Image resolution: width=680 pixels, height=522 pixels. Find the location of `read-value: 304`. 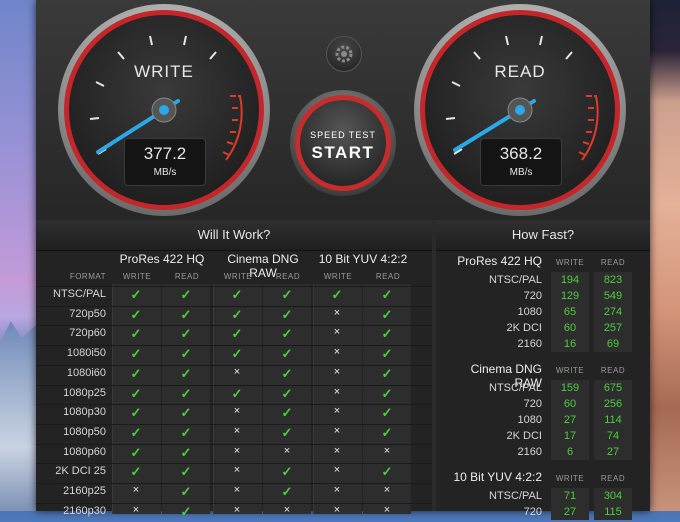

read-value: 304 is located at coordinates (613, 496).